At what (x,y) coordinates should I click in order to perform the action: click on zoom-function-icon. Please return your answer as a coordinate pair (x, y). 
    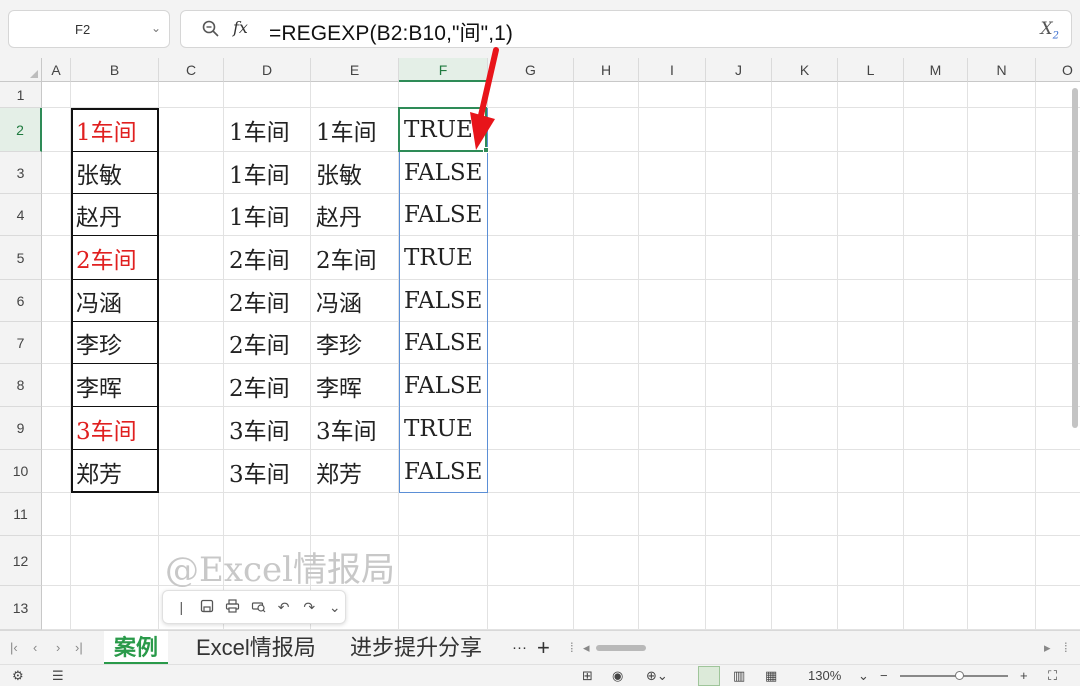
    Looking at the image, I should click on (211, 29).